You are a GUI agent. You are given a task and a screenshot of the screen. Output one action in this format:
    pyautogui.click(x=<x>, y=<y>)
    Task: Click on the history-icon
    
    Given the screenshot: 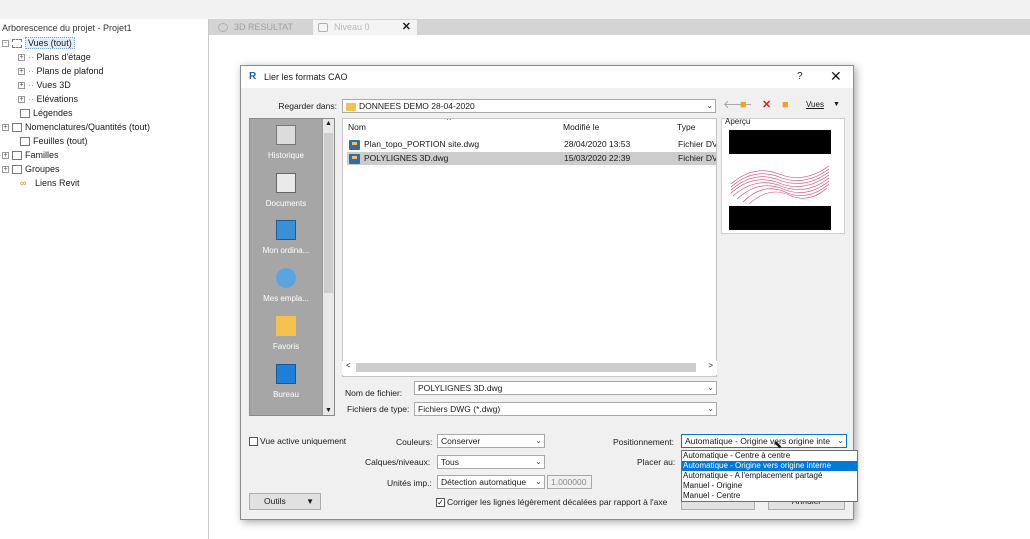 What is the action you would take?
    pyautogui.click(x=286, y=135)
    